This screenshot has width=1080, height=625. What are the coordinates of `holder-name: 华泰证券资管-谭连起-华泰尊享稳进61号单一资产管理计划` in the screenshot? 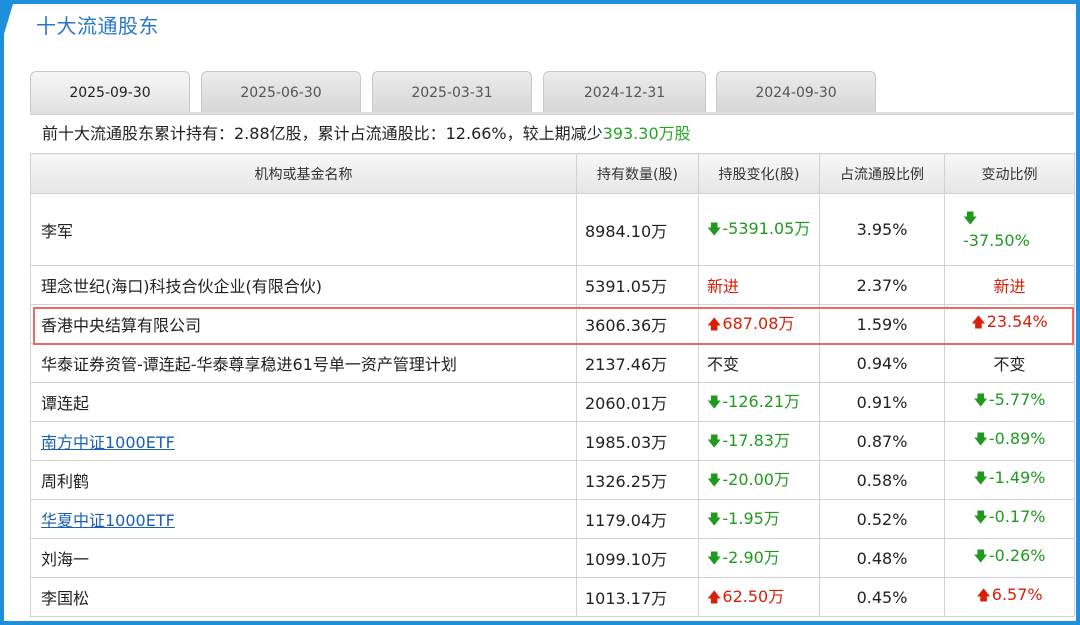 It's located at (303, 363).